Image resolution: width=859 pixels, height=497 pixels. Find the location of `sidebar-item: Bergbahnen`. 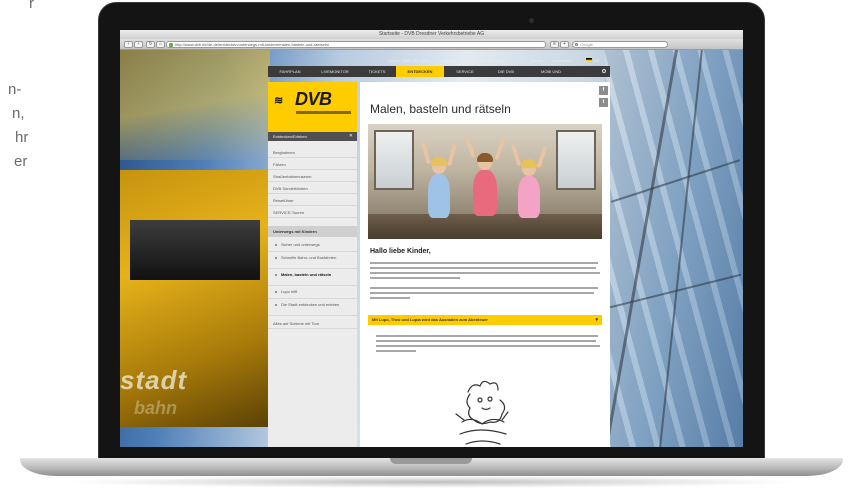

sidebar-item: Bergbahnen is located at coordinates (312, 152).